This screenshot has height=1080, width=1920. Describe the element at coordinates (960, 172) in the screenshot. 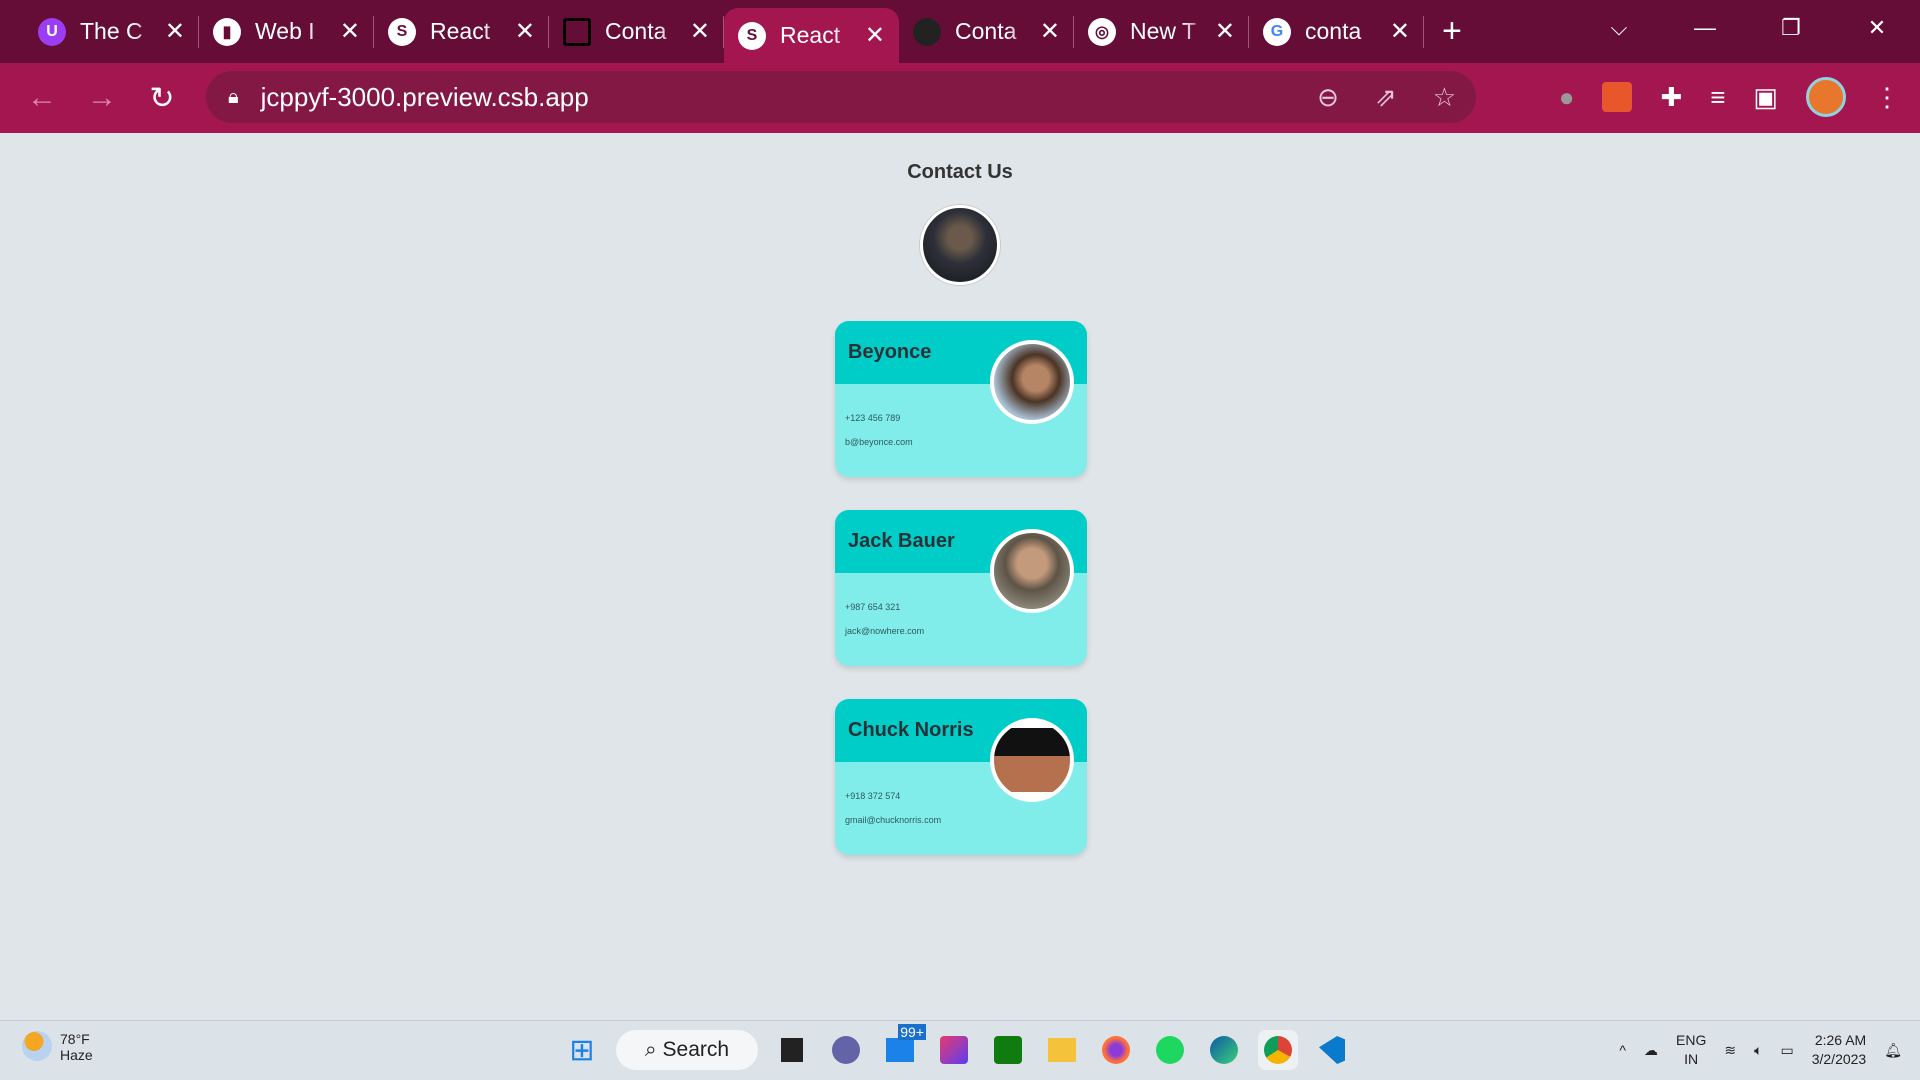

I see `page-title: Contact Us` at that location.